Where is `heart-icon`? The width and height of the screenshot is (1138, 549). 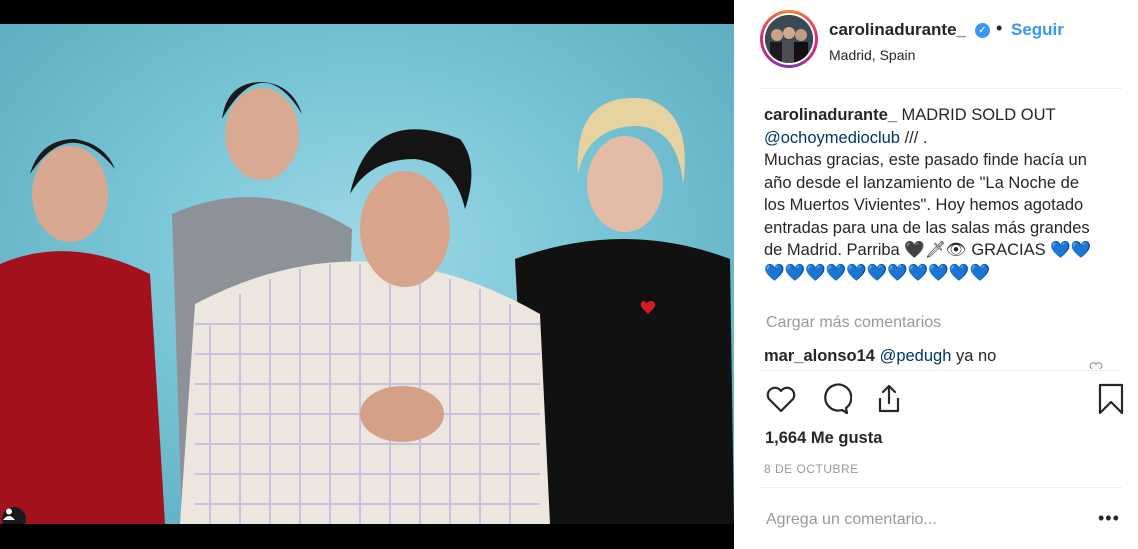 heart-icon is located at coordinates (781, 399).